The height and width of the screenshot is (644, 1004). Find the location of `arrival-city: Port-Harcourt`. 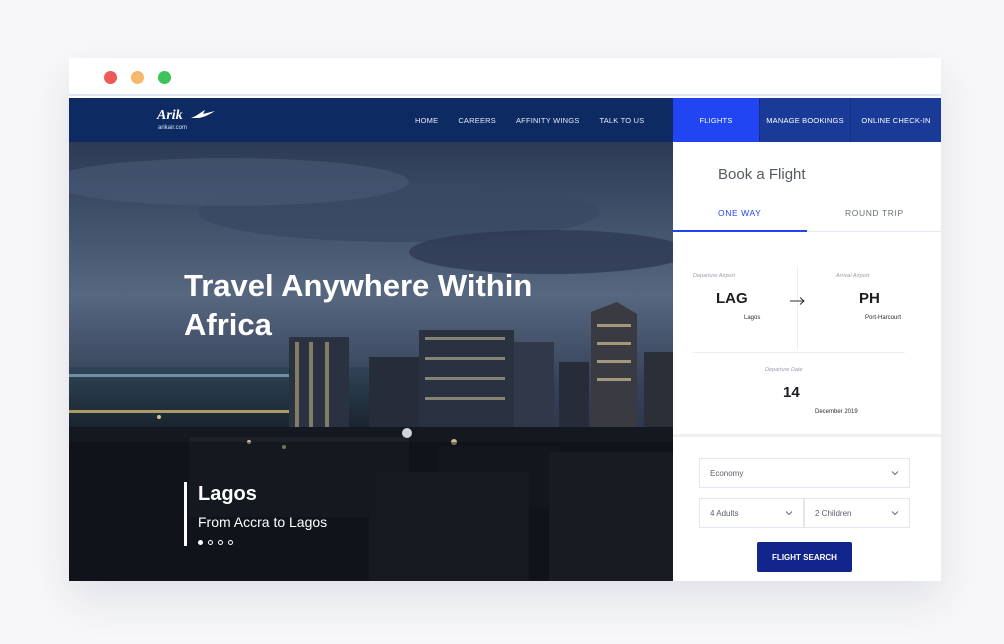

arrival-city: Port-Harcourt is located at coordinates (883, 318).